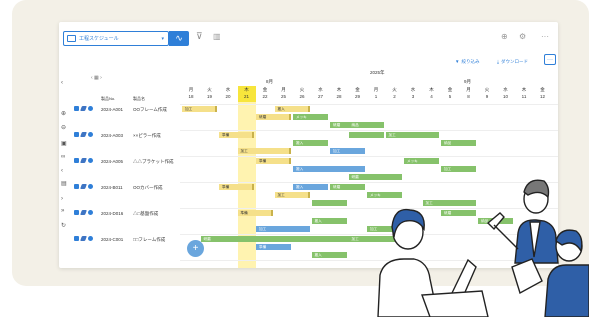 This screenshot has height=317, width=589. I want to click on column-header-name: 製品名, so click(139, 98).